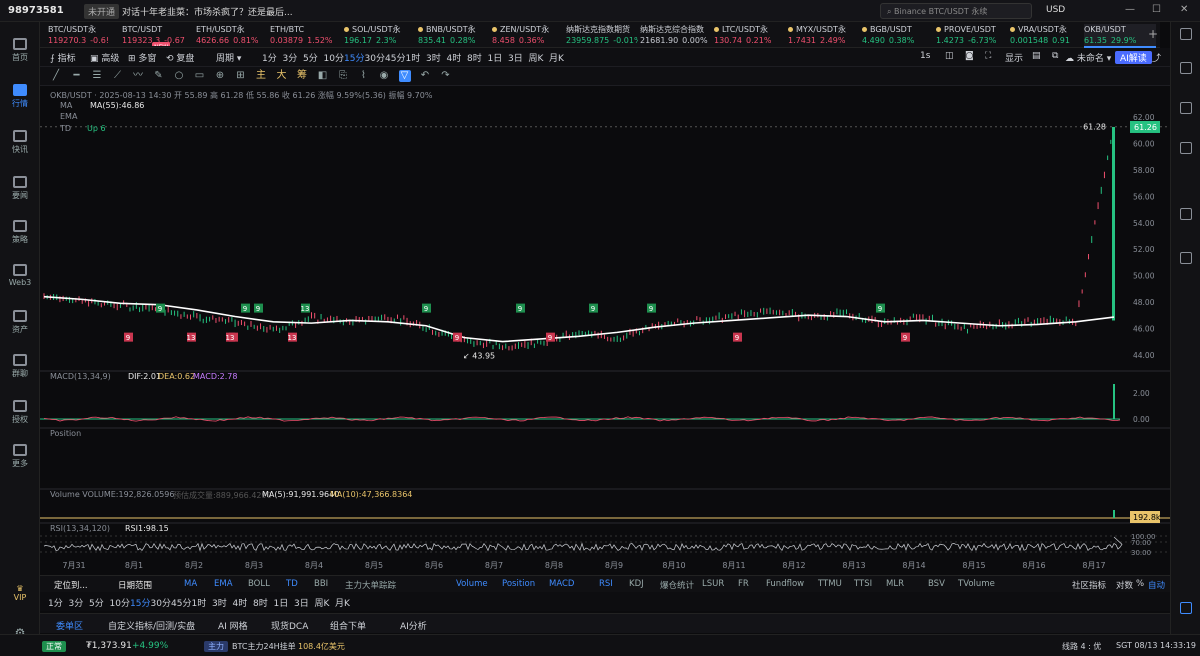 The image size is (1200, 656). I want to click on log-scale-toggle: 对数, so click(1124, 585).